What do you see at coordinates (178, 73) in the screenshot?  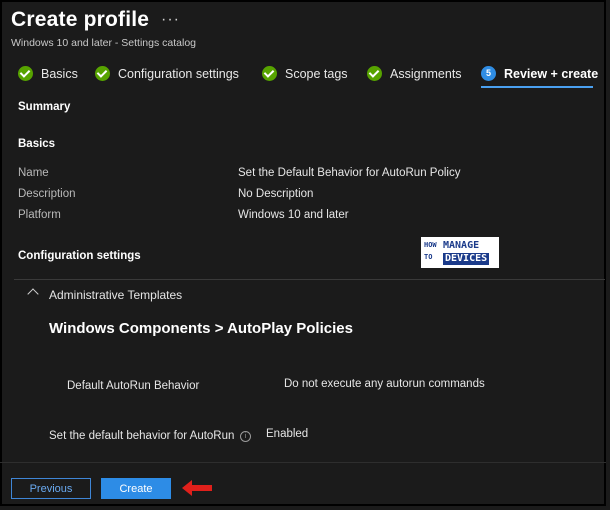 I see `step-label: Configuration settings` at bounding box center [178, 73].